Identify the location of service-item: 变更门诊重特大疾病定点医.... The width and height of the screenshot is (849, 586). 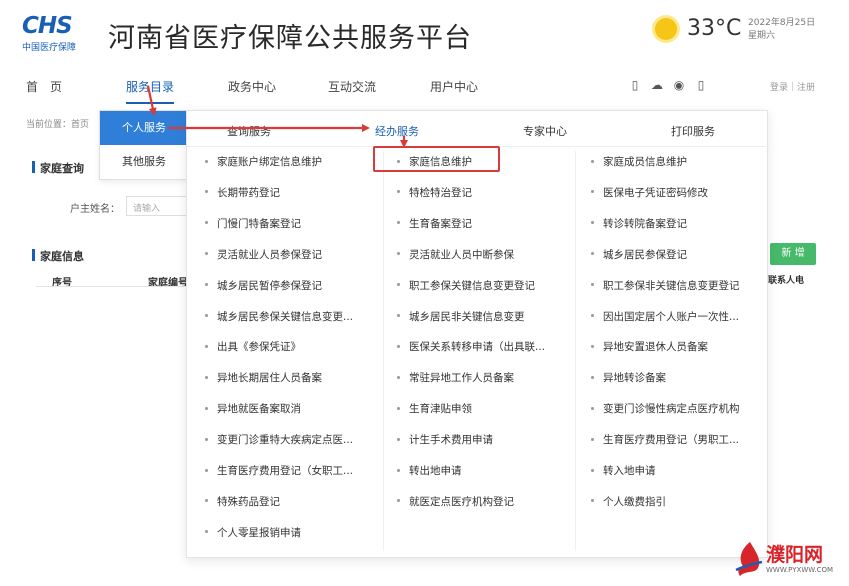
(279, 439).